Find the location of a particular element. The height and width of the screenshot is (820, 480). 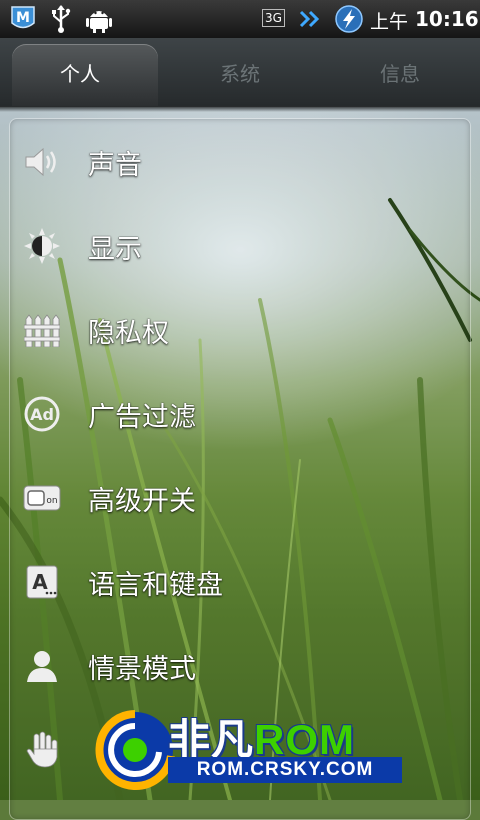

settings-item-label: 显示 is located at coordinates (115, 249).